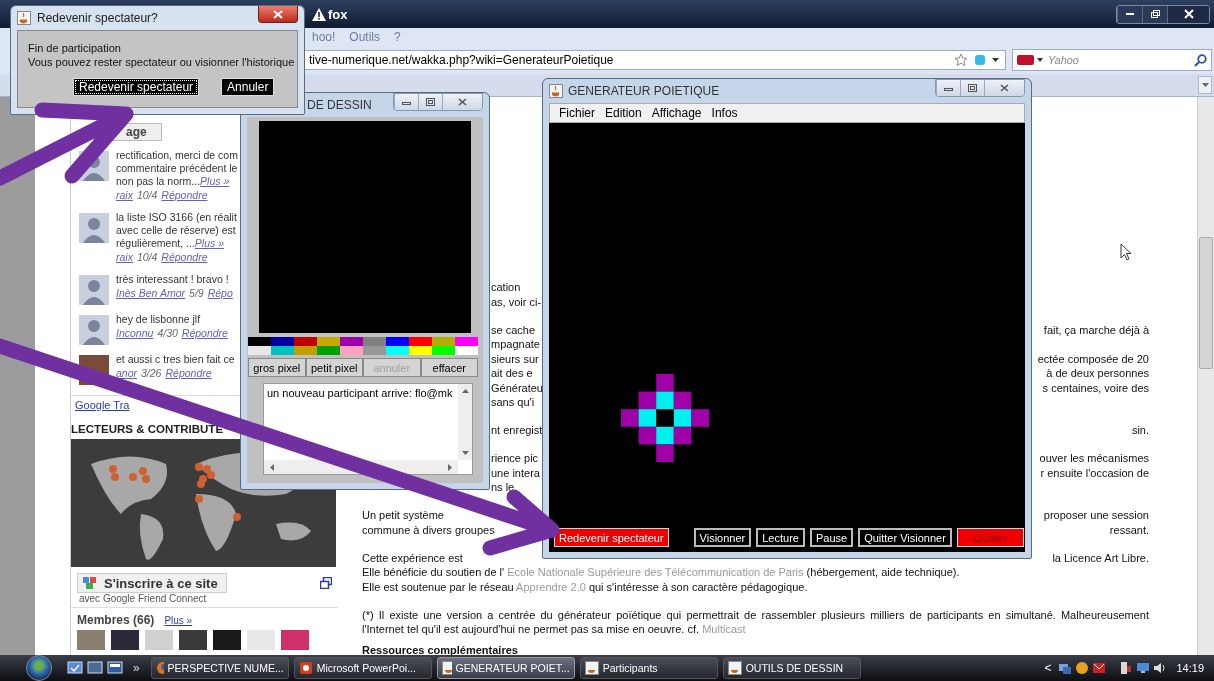 The width and height of the screenshot is (1214, 681). I want to click on tool-button: petit pixel, so click(334, 367).